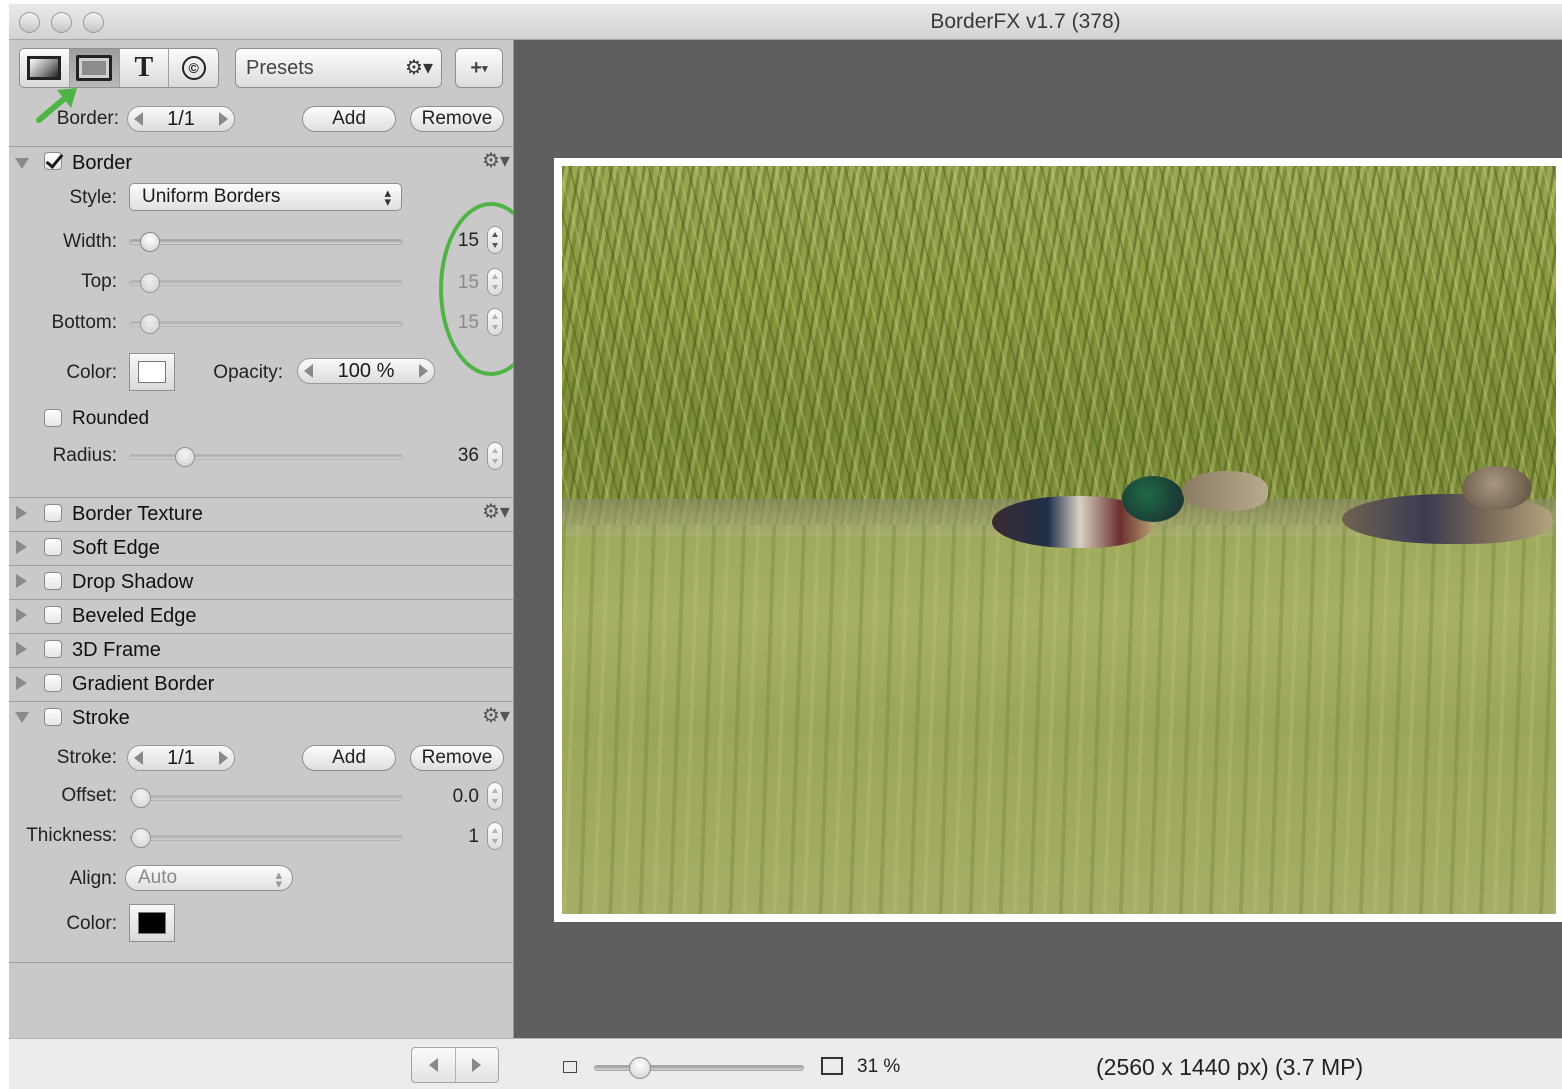 The height and width of the screenshot is (1089, 1562). What do you see at coordinates (785, 22) in the screenshot?
I see `title-bar: BorderFX v1.7 (378)` at bounding box center [785, 22].